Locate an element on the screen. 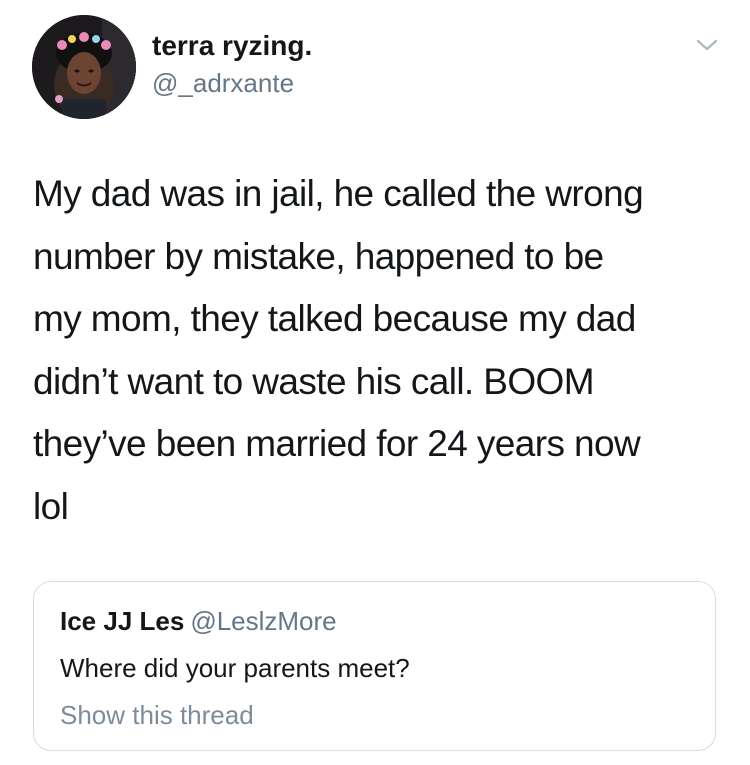 The image size is (750, 765). tweet-text-line: number by mistake, happened to be is located at coordinates (318, 256).